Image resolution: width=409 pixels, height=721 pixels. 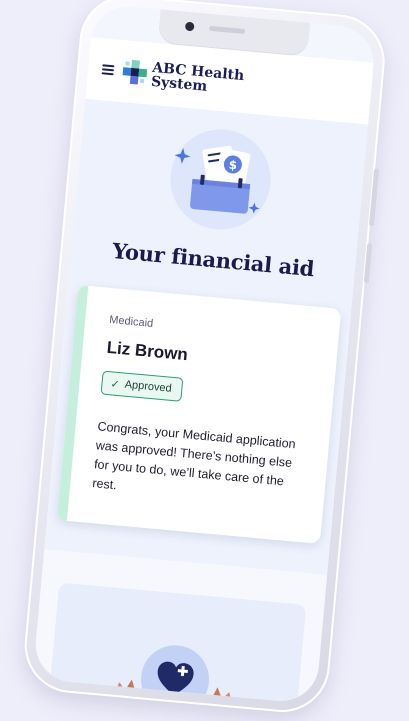 What do you see at coordinates (108, 70) in the screenshot?
I see `hamburger-menu-icon` at bounding box center [108, 70].